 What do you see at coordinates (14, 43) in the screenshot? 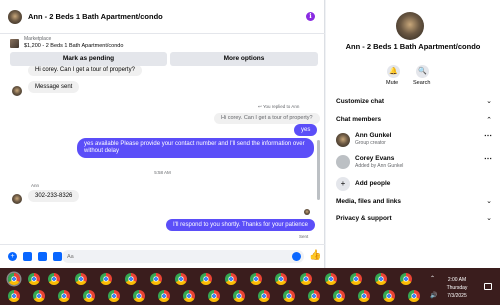
I see `listing-thumbnail` at bounding box center [14, 43].